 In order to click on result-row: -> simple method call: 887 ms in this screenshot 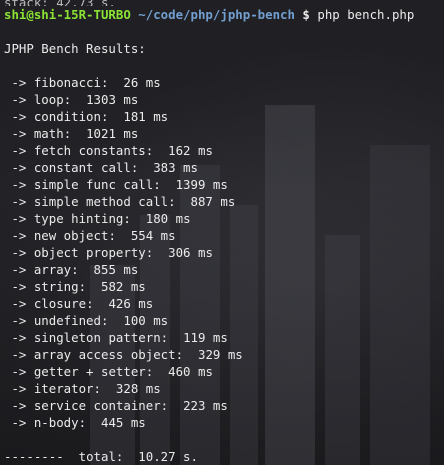, I will do `click(120, 201)`.